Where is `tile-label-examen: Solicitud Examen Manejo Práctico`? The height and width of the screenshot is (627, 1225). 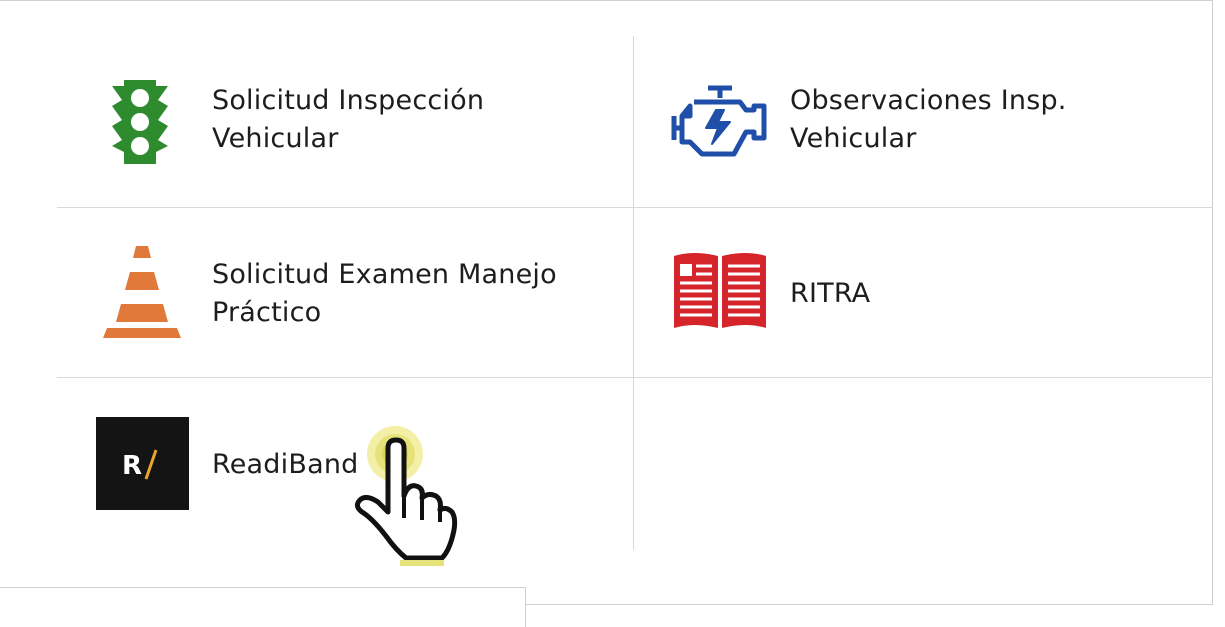 tile-label-examen: Solicitud Examen Manejo Práctico is located at coordinates (384, 293).